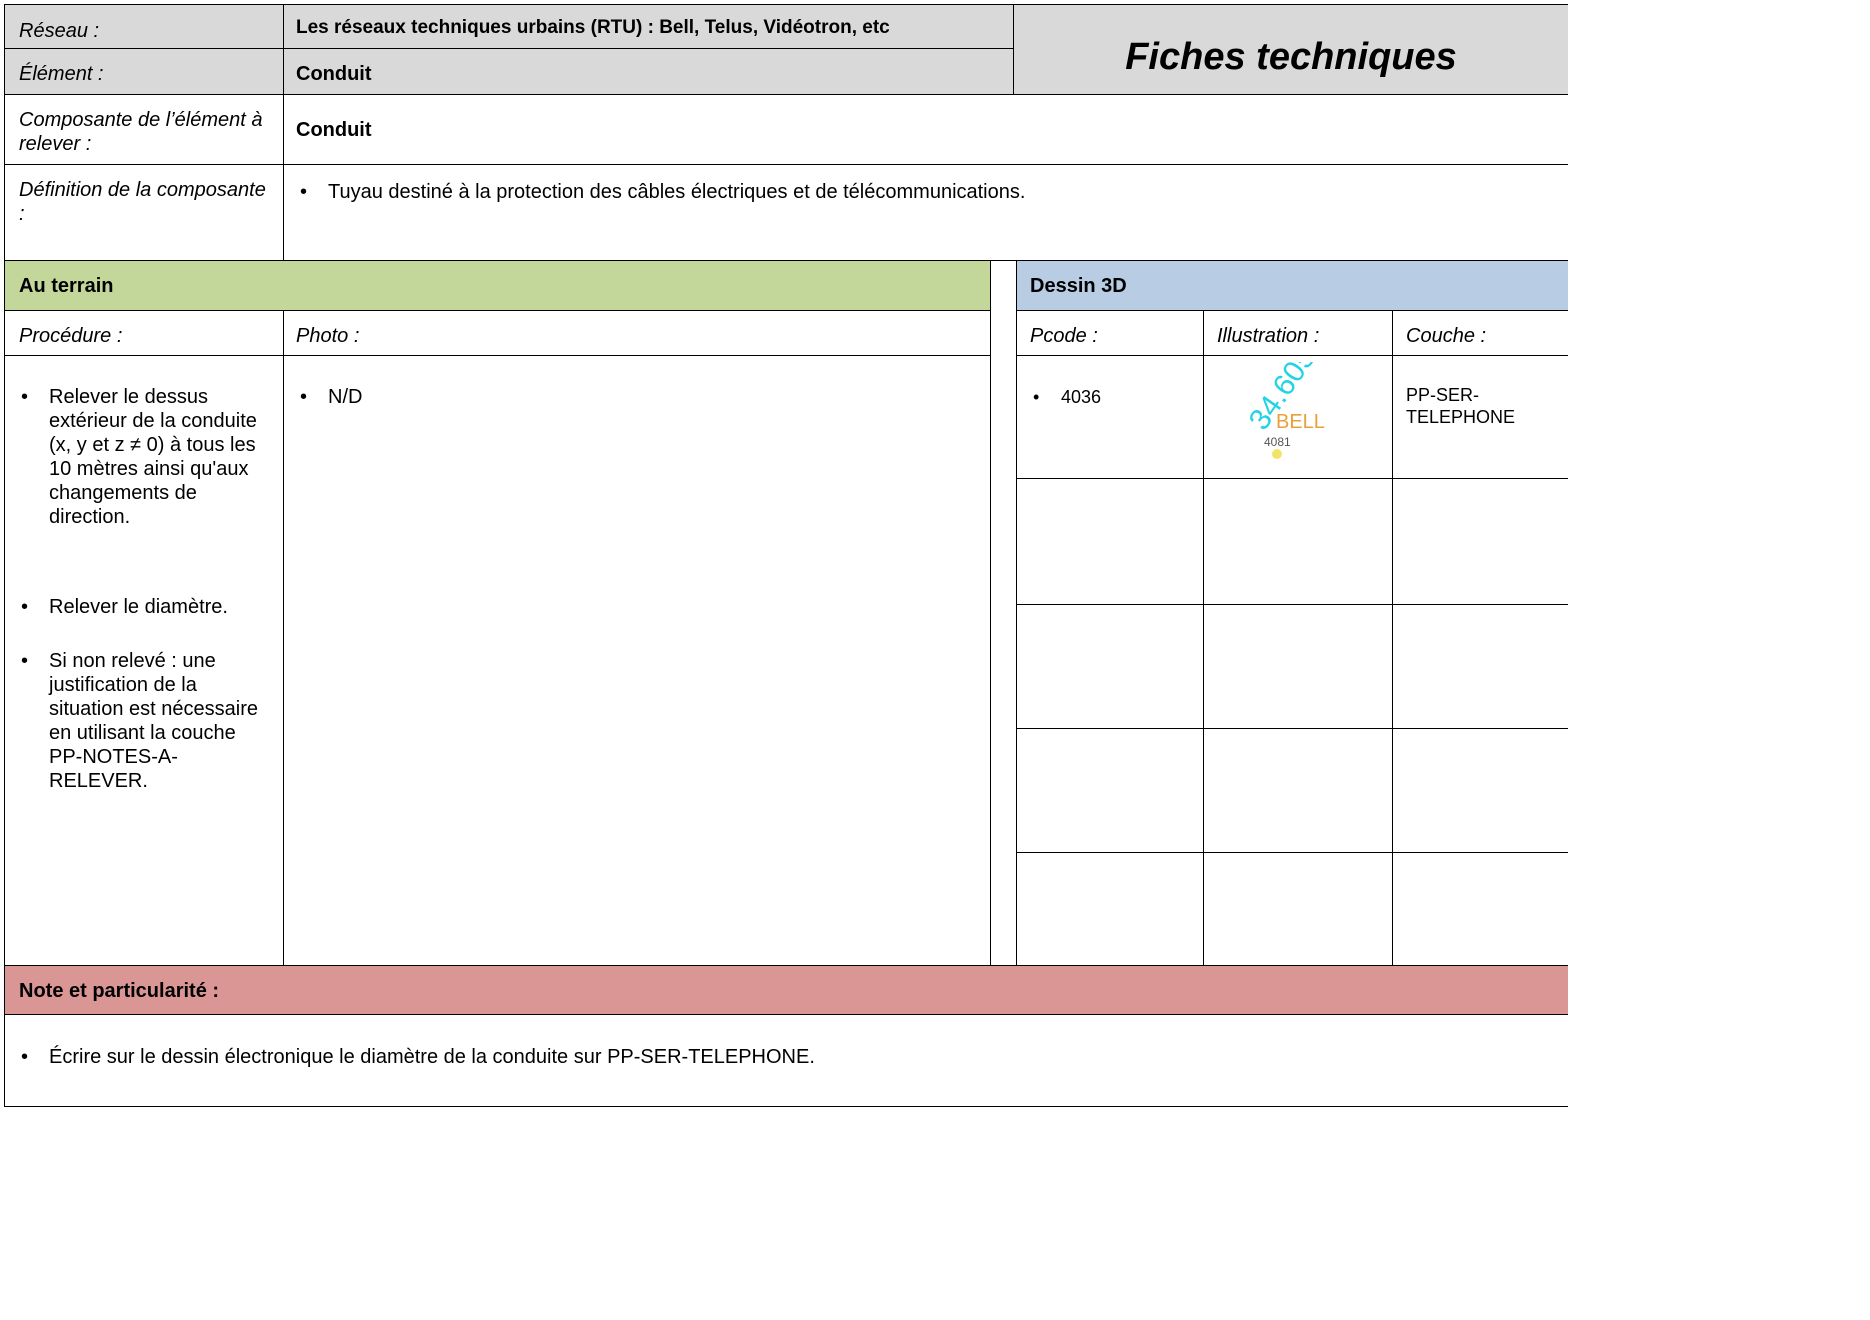 Image resolution: width=1870 pixels, height=1320 pixels. What do you see at coordinates (1067, 397) in the screenshot?
I see `pcode-value: 4036` at bounding box center [1067, 397].